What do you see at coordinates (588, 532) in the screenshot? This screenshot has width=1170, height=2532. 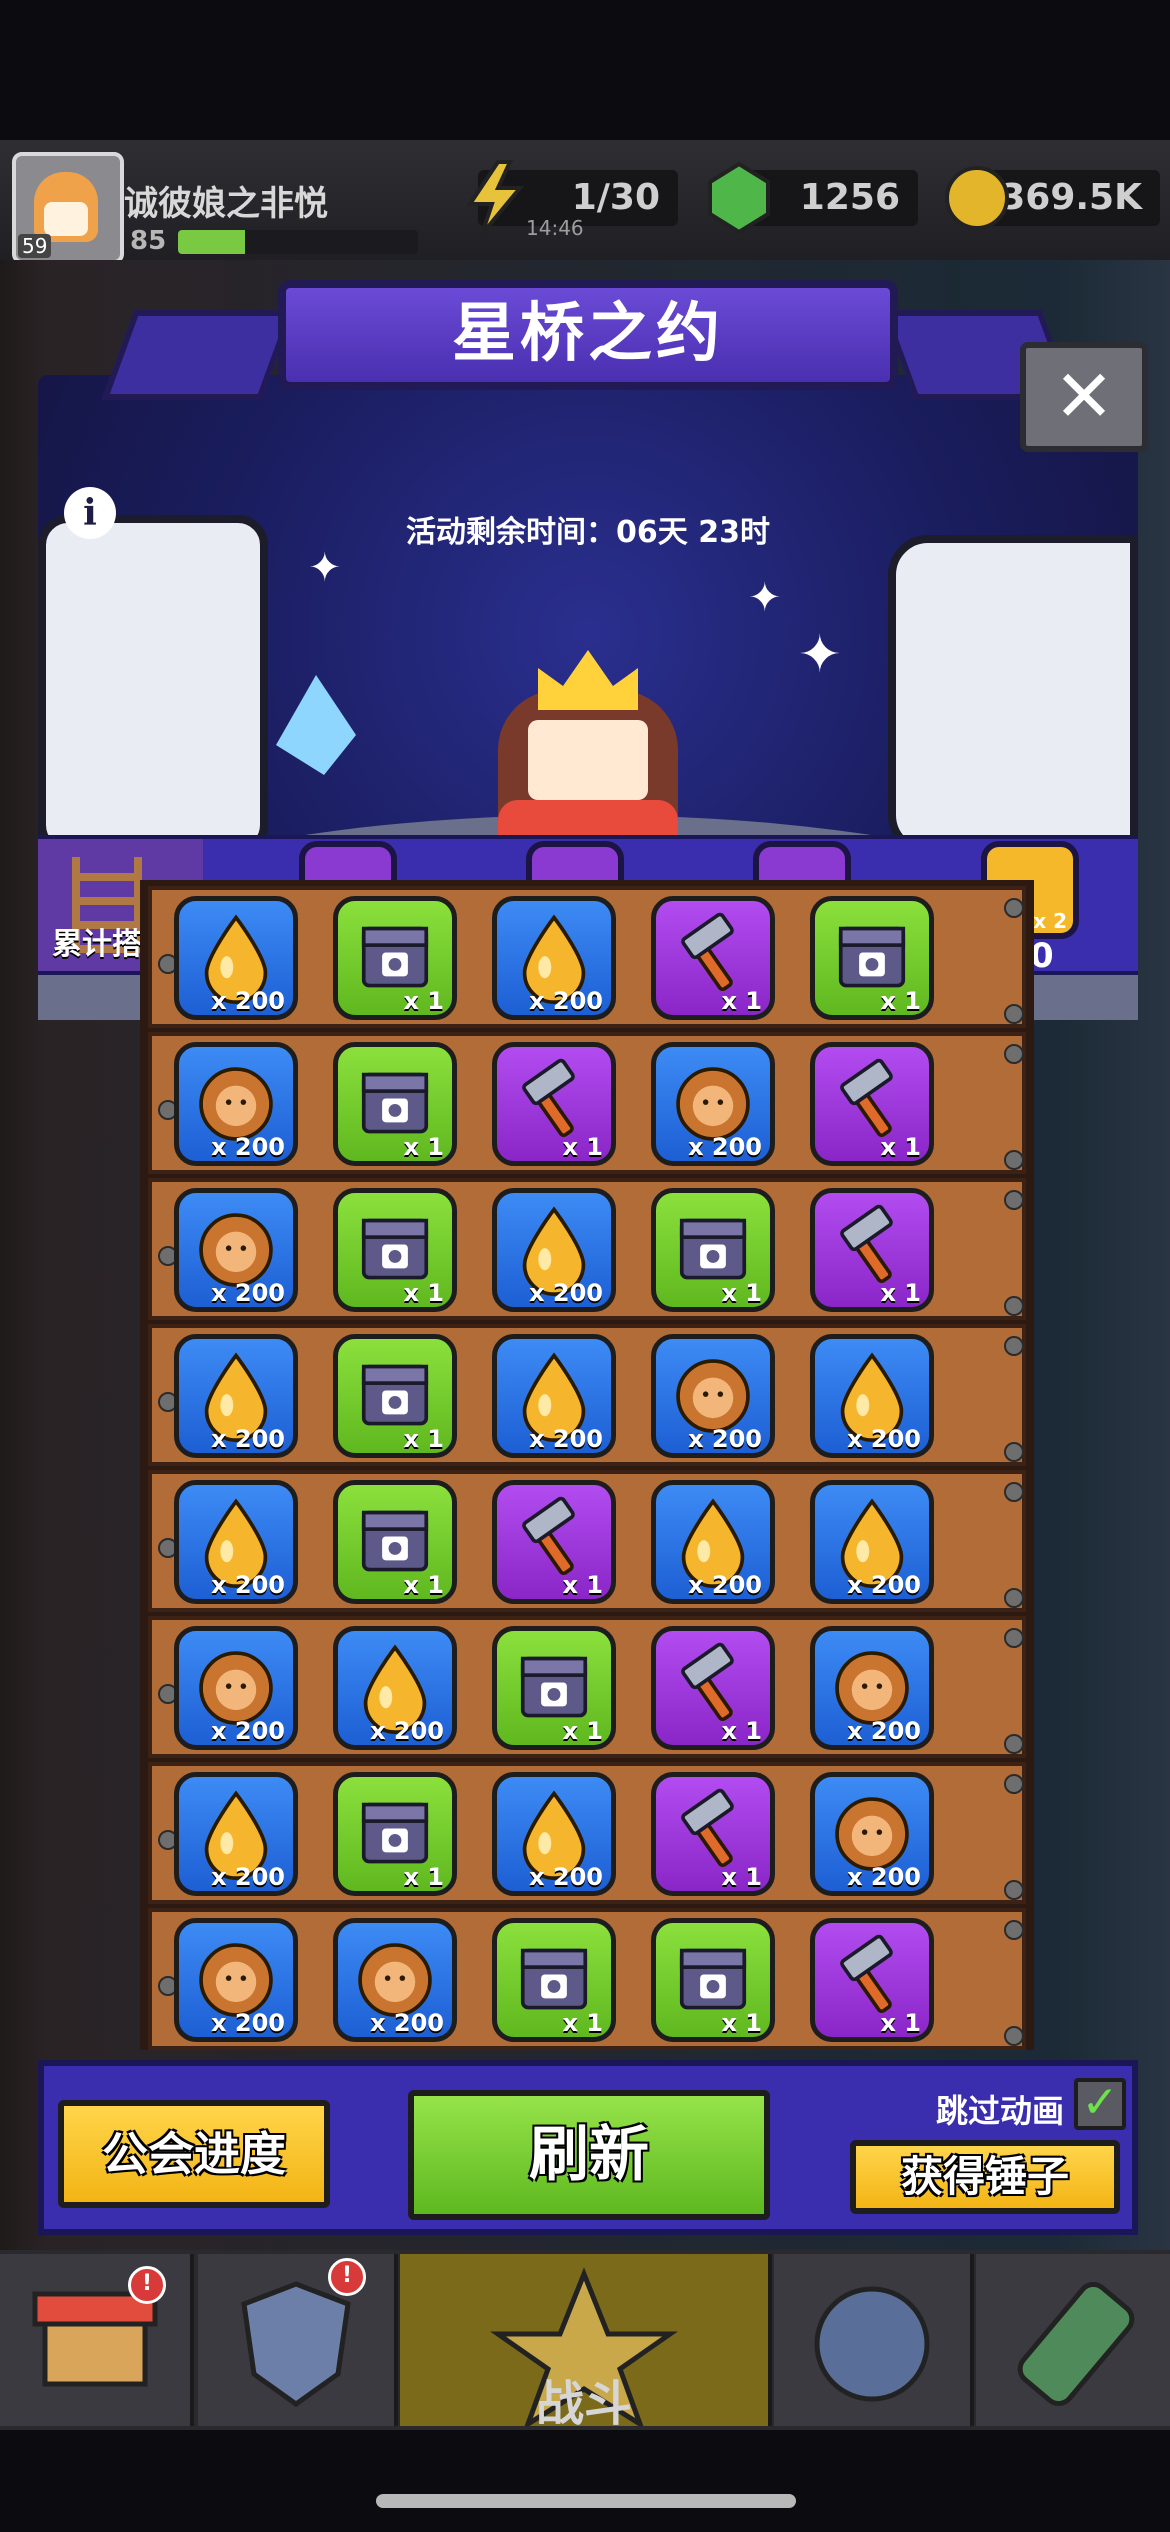 I see `event-remaining-time: 活动剩余时间：06天 23时` at bounding box center [588, 532].